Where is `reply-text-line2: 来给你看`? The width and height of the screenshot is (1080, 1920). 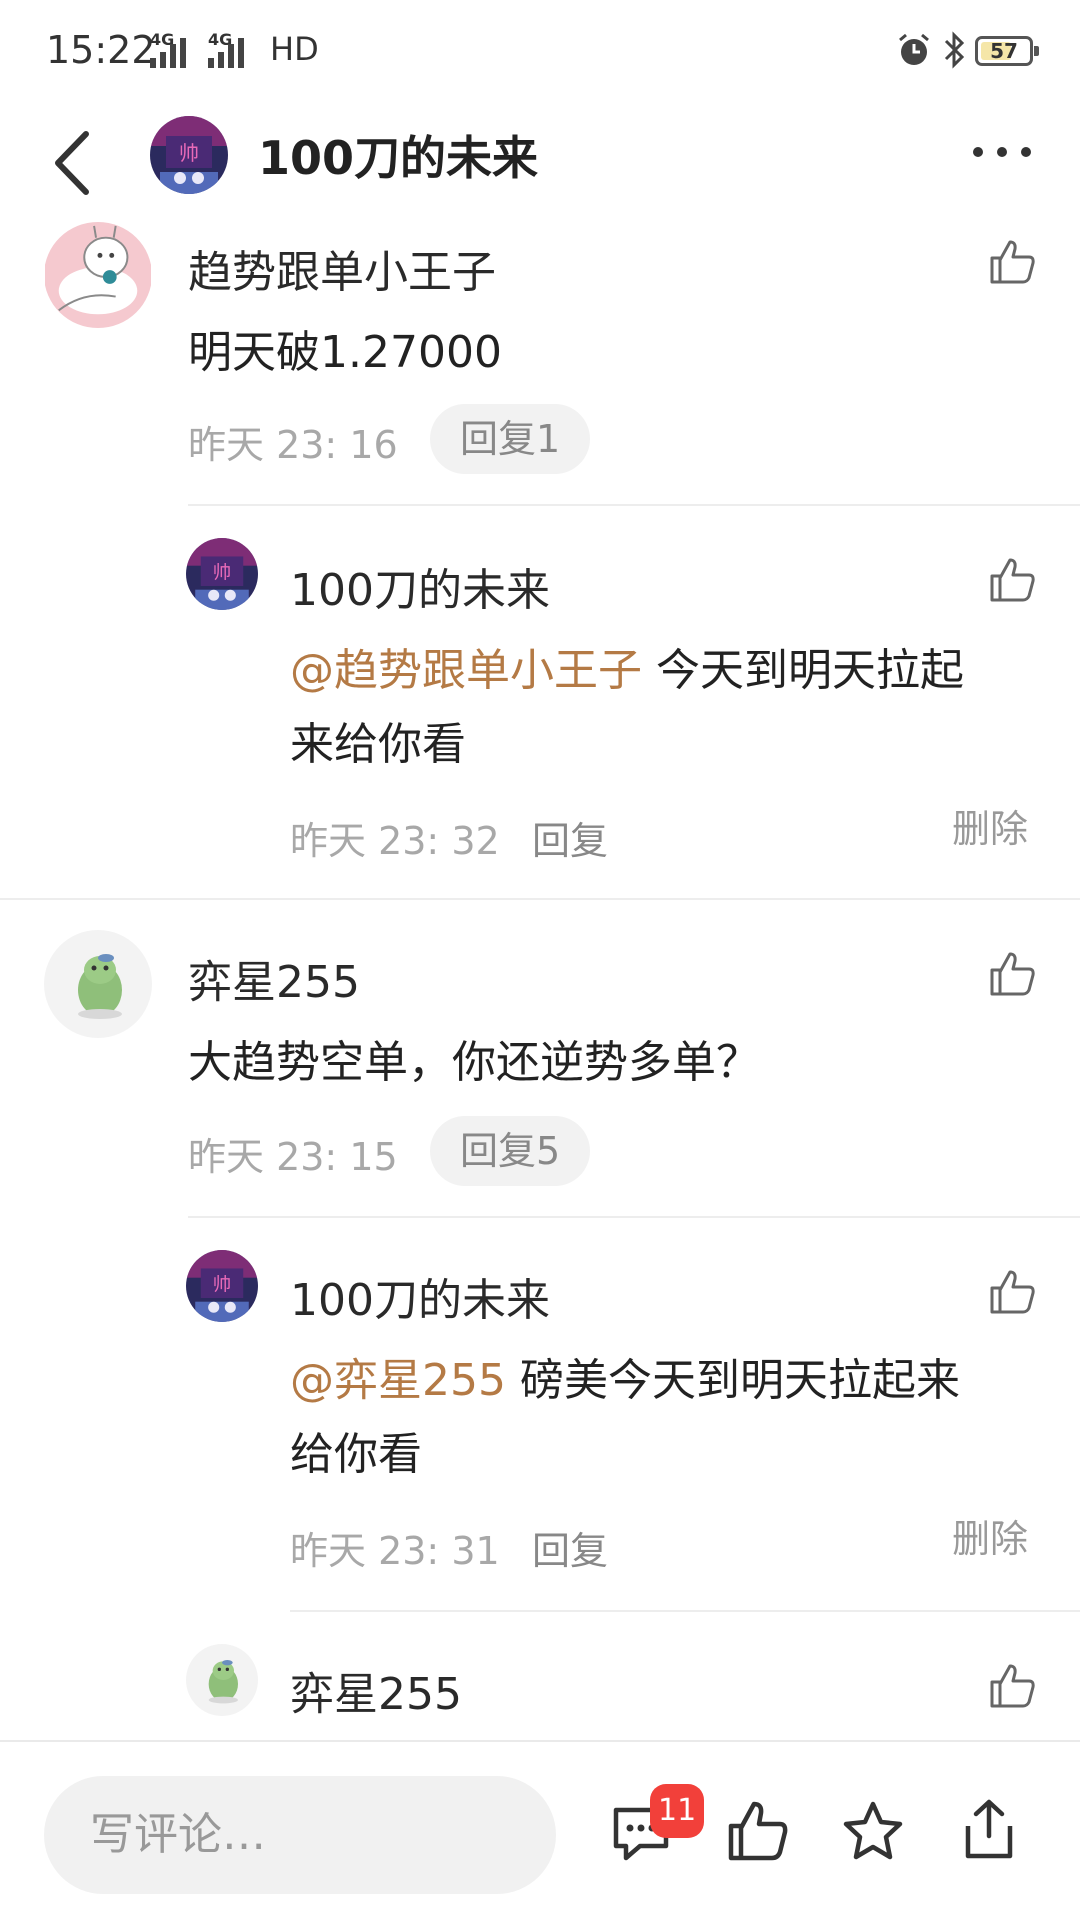 reply-text-line2: 来给你看 is located at coordinates (378, 744).